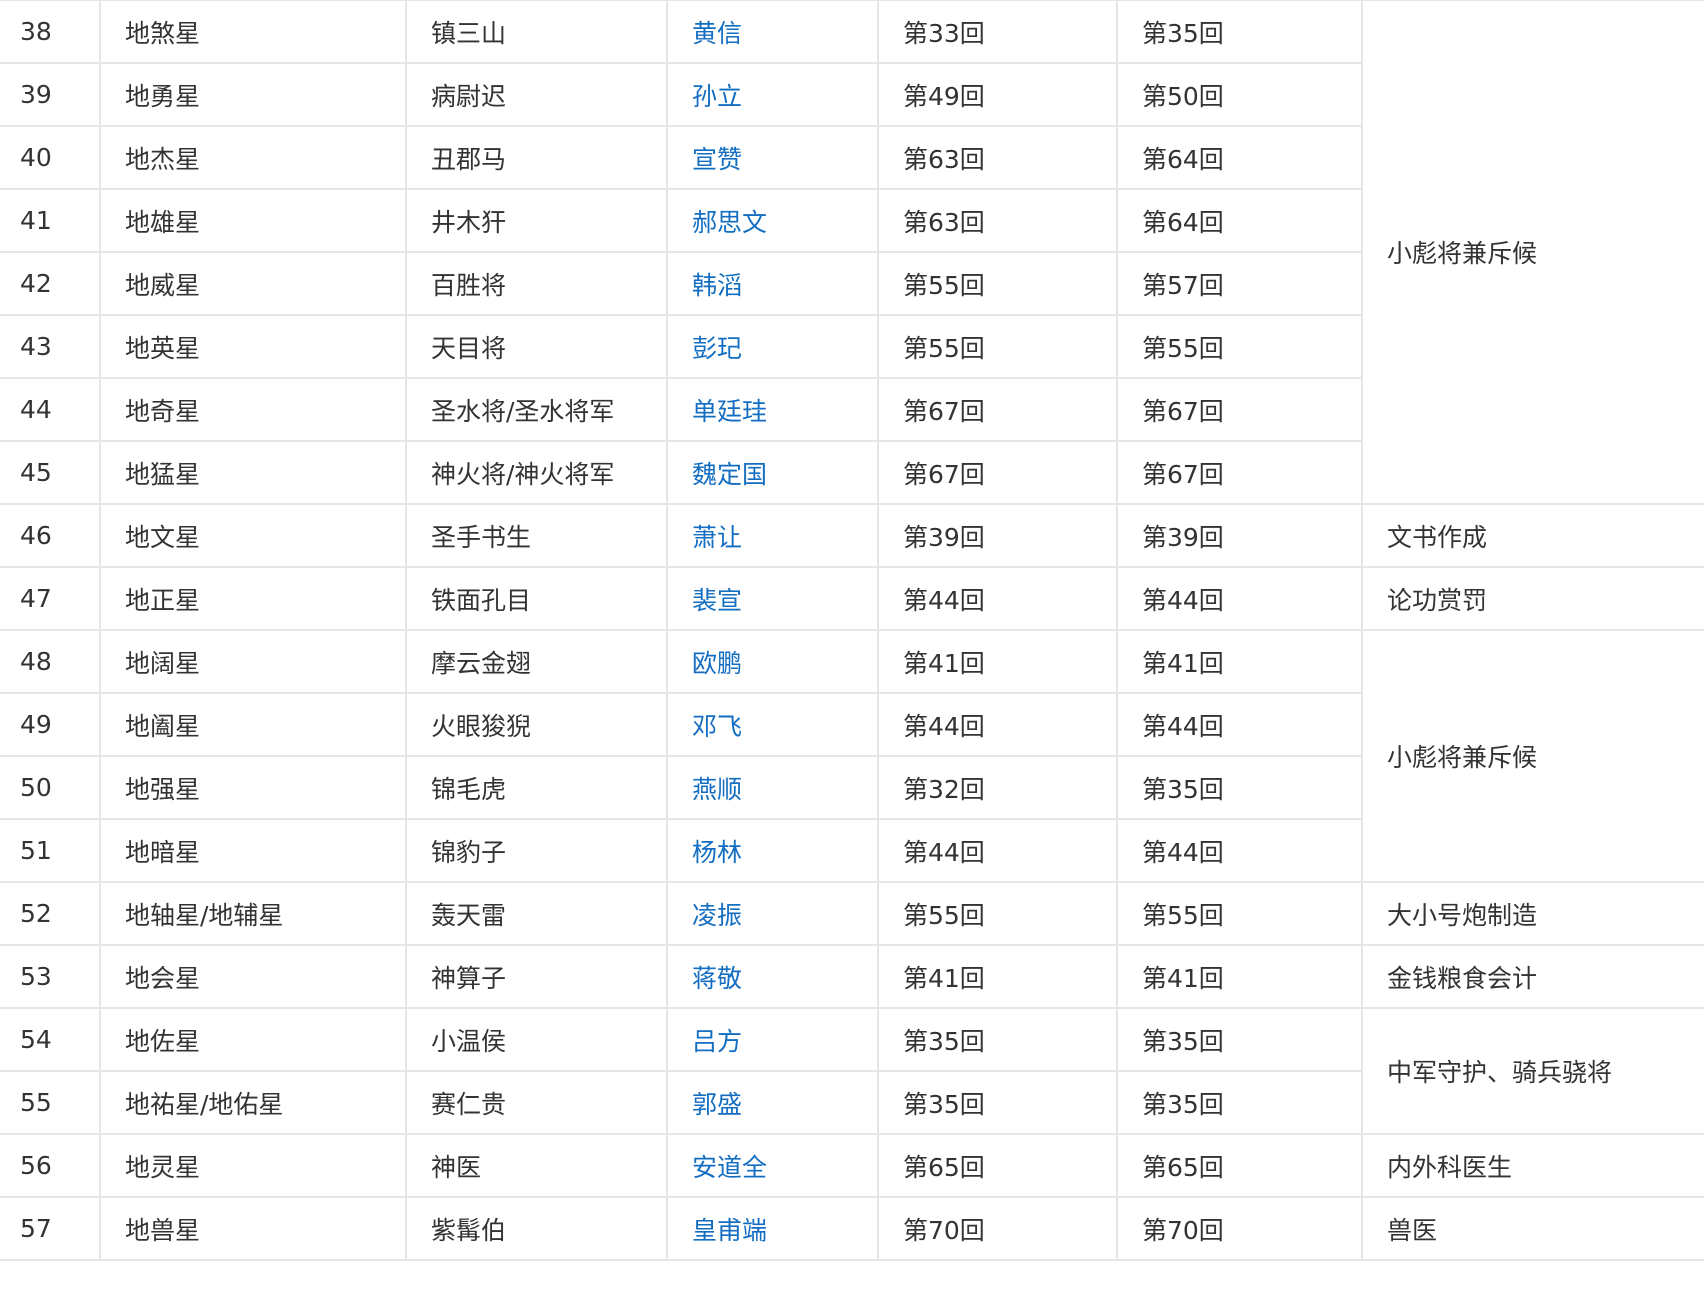 Image resolution: width=1704 pixels, height=1299 pixels. What do you see at coordinates (997, 598) in the screenshot?
I see `cell-first-appearance: 第44回` at bounding box center [997, 598].